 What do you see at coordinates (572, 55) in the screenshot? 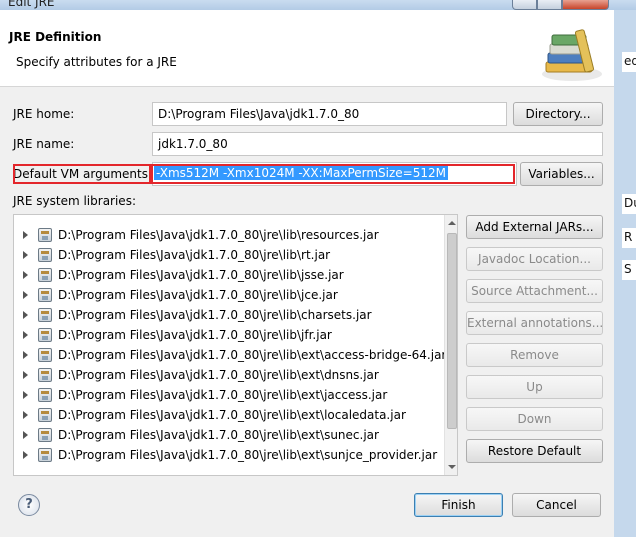
I see `library-books-icon` at bounding box center [572, 55].